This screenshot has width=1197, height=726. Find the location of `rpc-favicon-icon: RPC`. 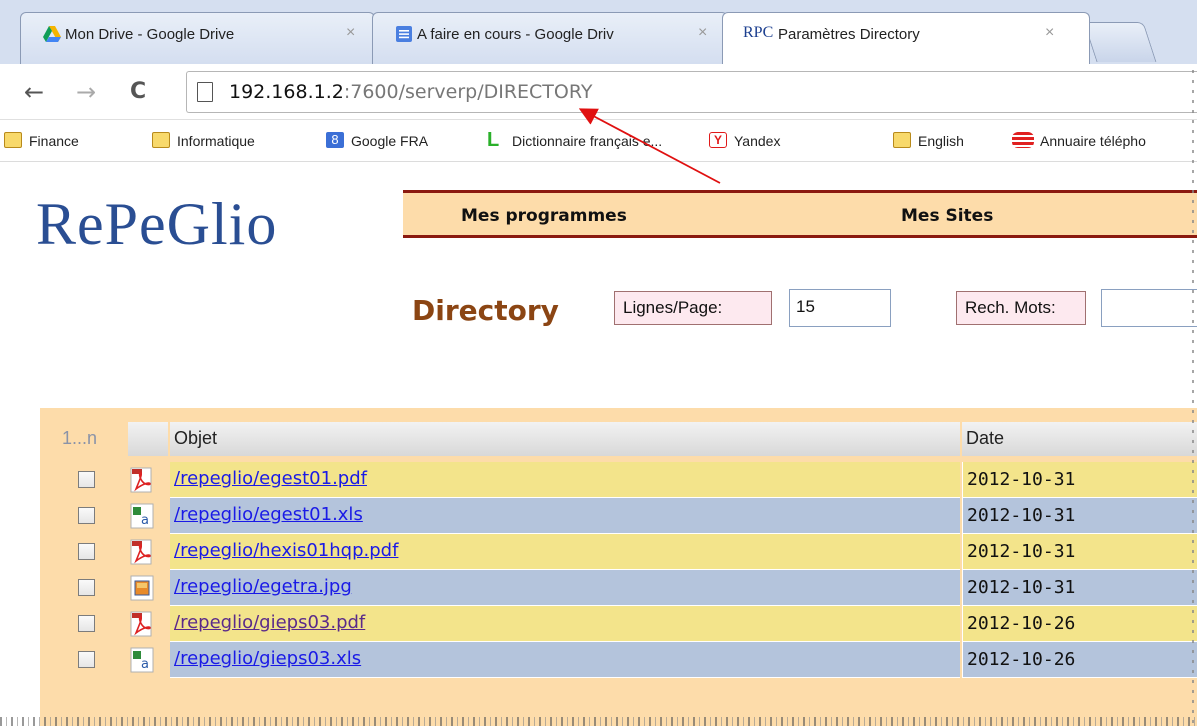

rpc-favicon-icon: RPC is located at coordinates (758, 32).